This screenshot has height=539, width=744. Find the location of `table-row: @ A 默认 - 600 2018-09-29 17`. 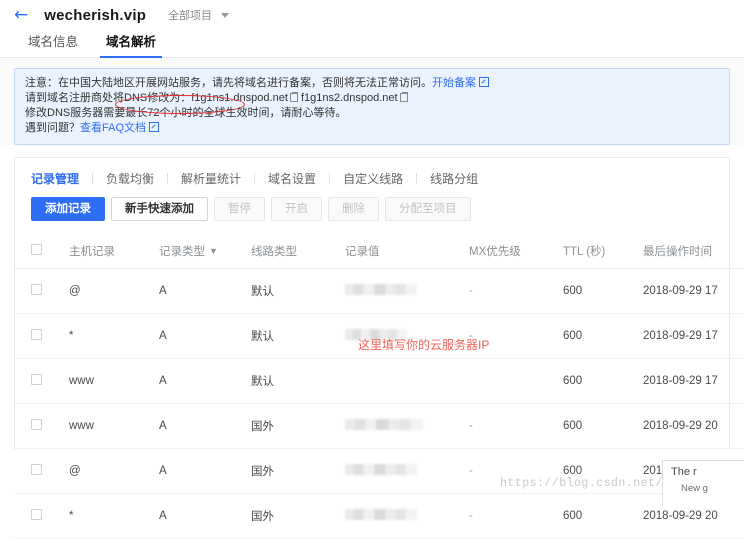

table-row: @ A 默认 - 600 2018-09-29 17 is located at coordinates (379, 291).